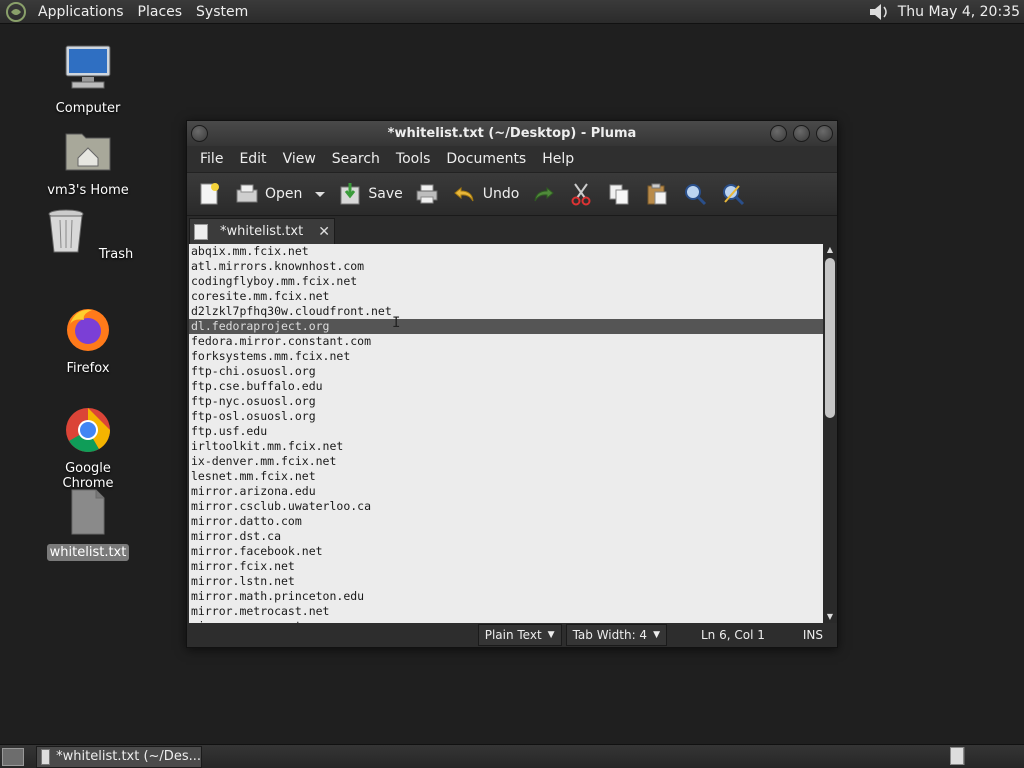 The height and width of the screenshot is (768, 1024). I want to click on print-button, so click(427, 194).